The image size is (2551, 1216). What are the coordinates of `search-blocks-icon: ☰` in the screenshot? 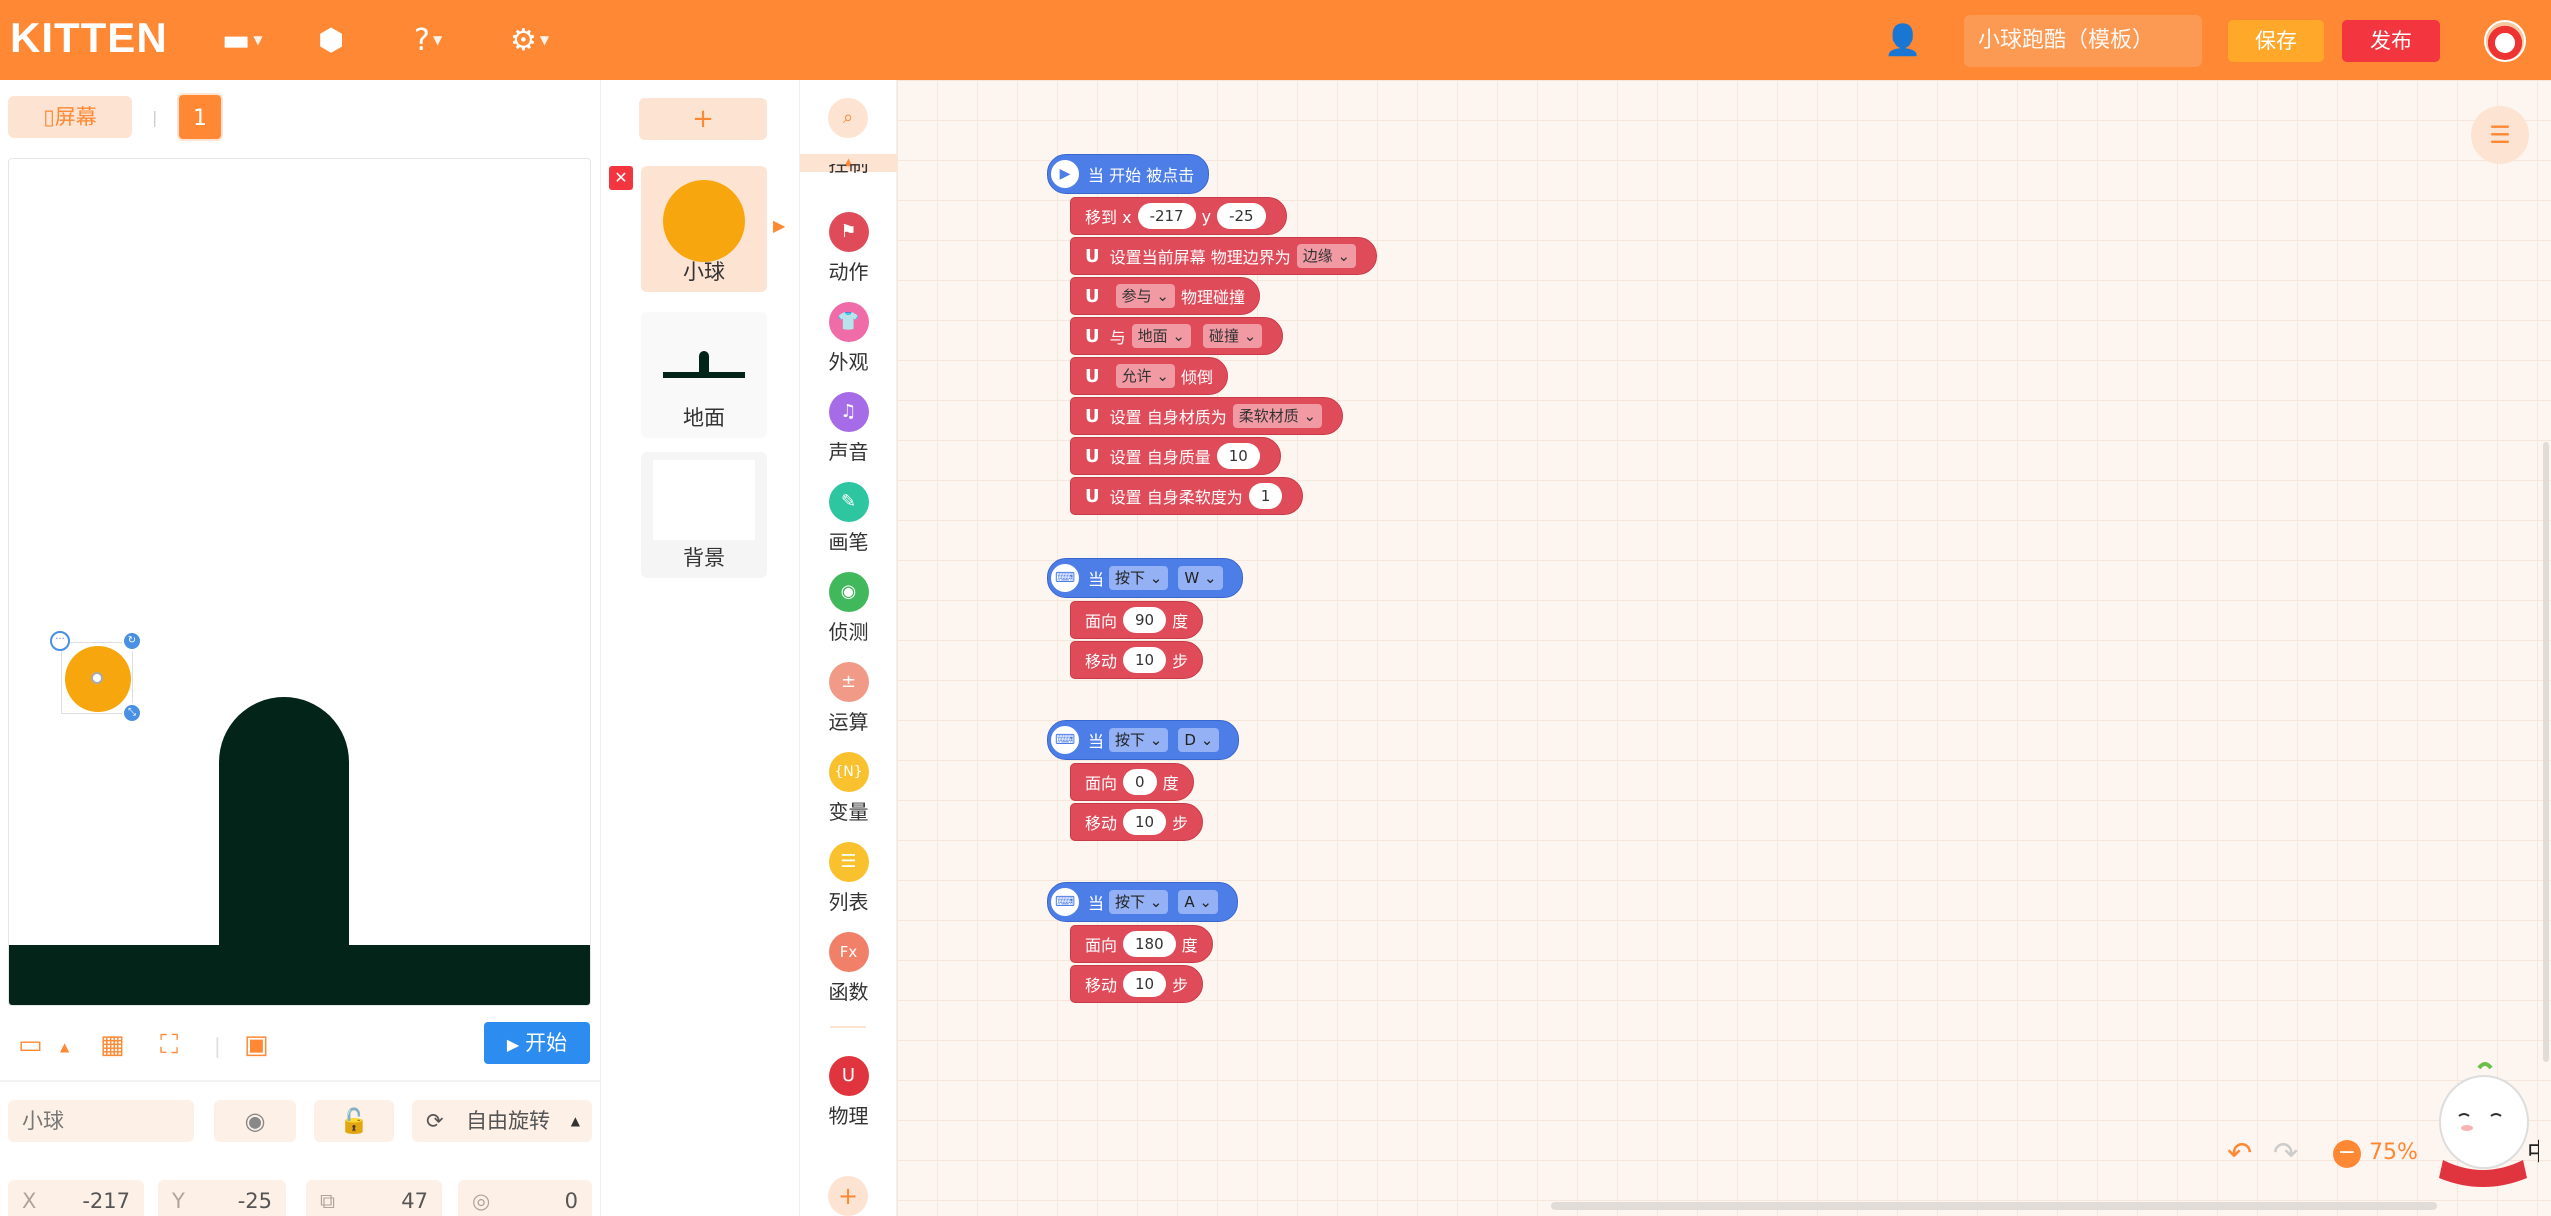 It's located at (2500, 135).